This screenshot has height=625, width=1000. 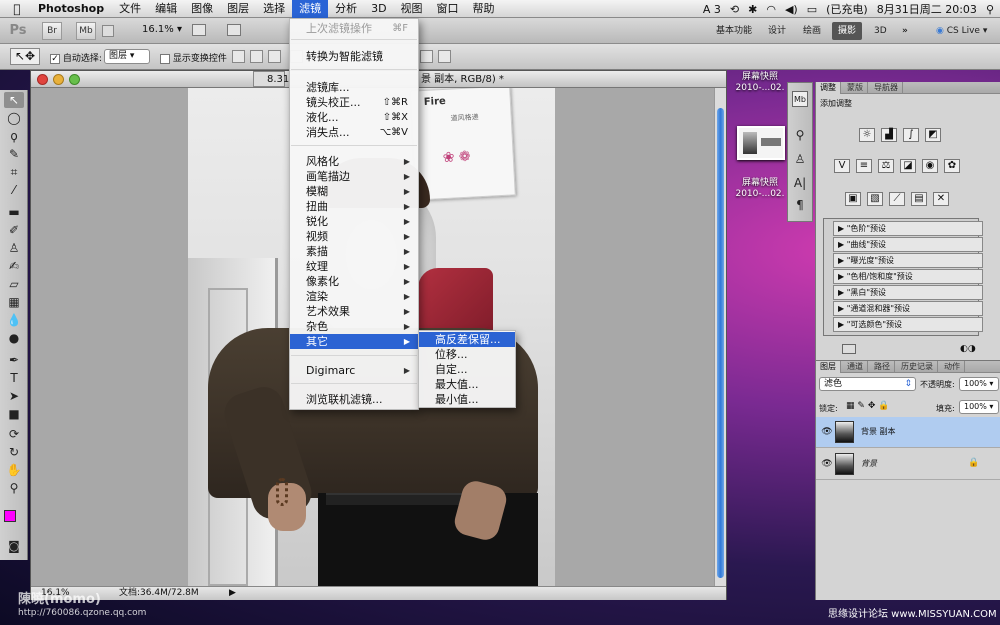 What do you see at coordinates (734, 31) in the screenshot?
I see `workspace-essentials: 基本功能` at bounding box center [734, 31].